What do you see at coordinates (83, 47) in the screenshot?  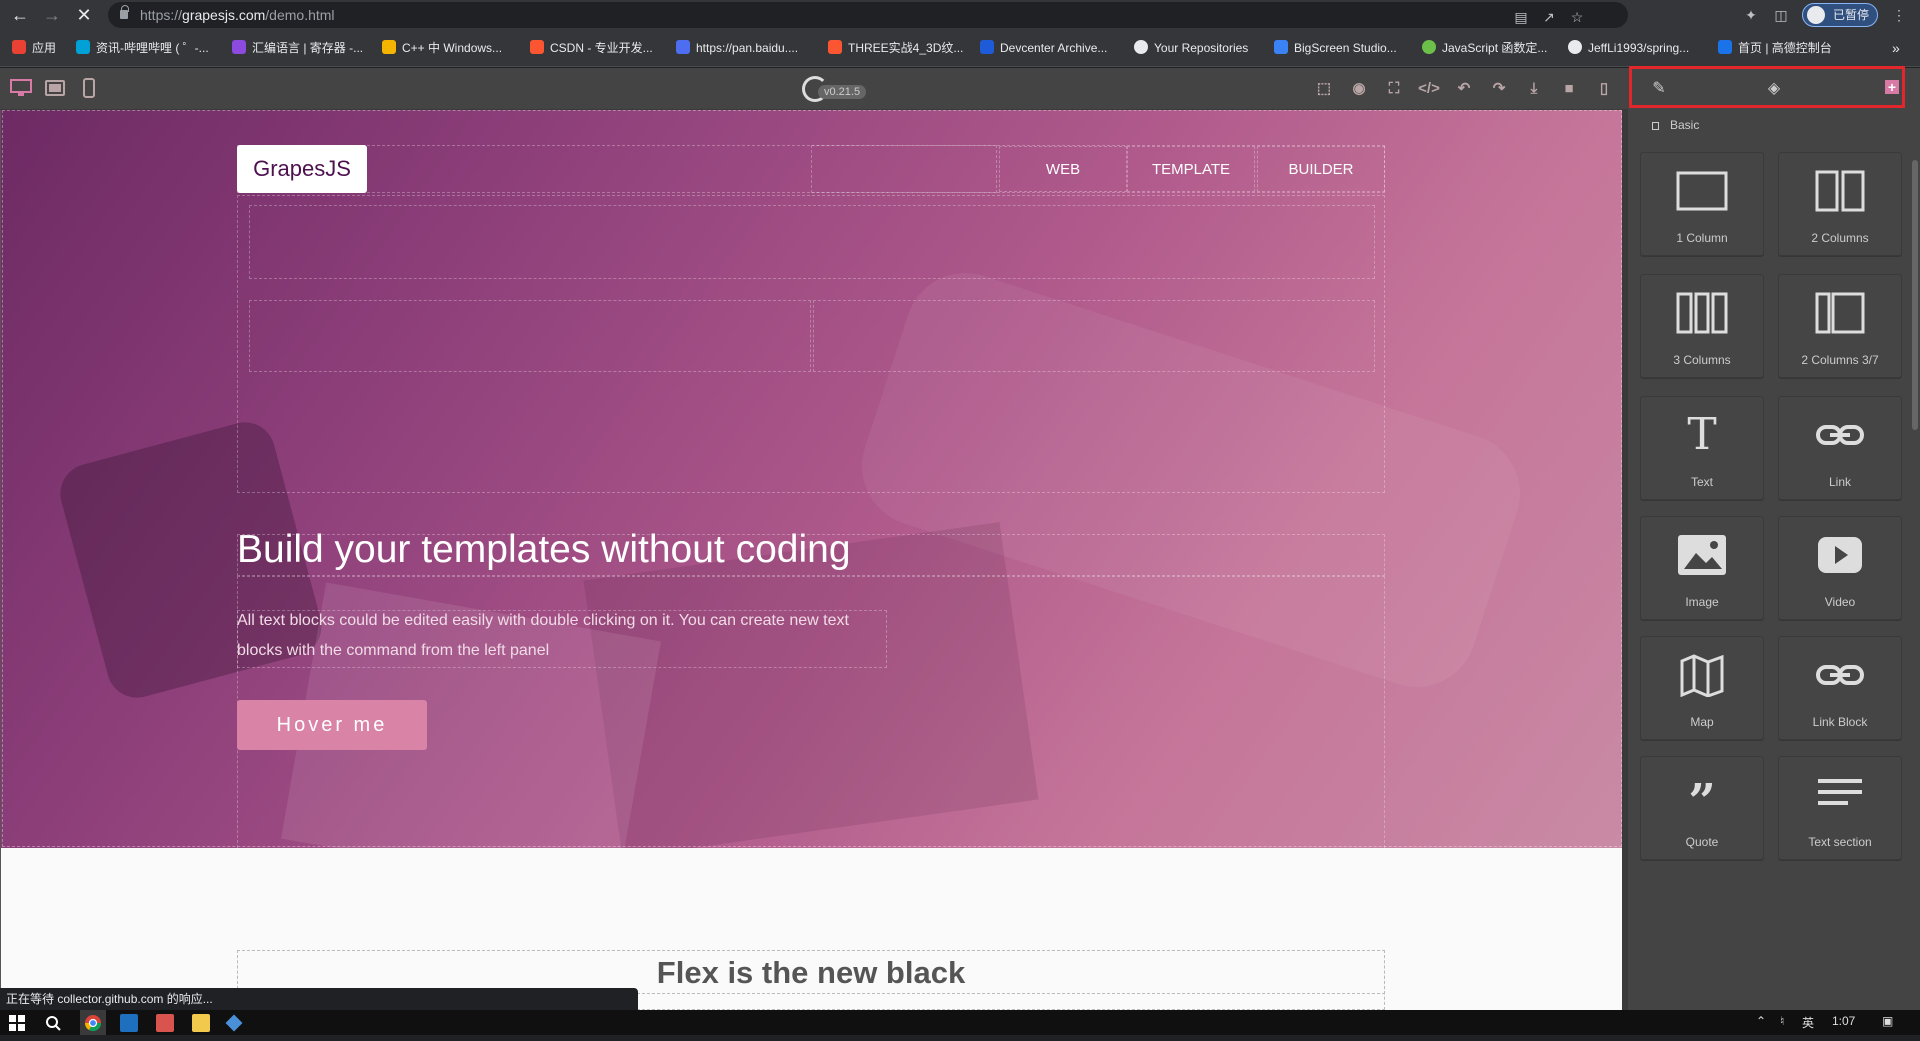 I see `bilibili-icon` at bounding box center [83, 47].